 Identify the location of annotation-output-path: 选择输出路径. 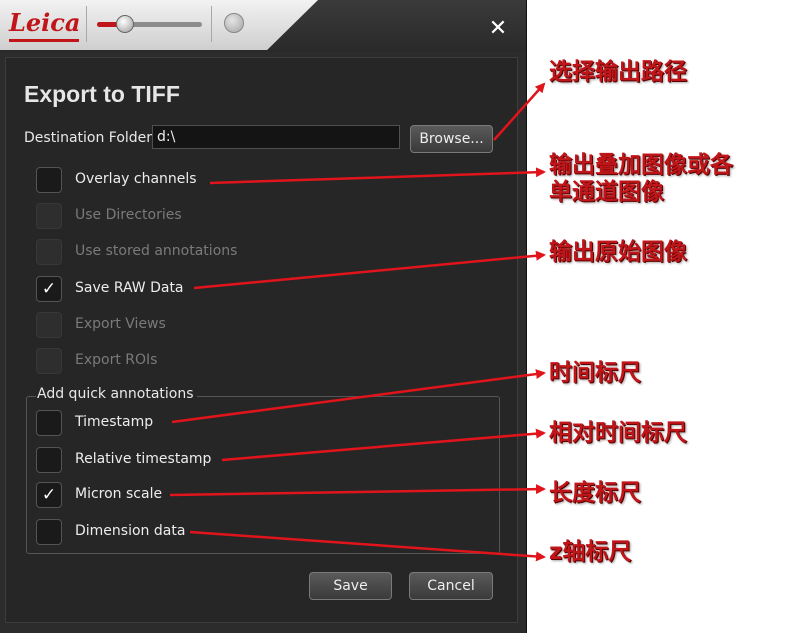
(618, 72).